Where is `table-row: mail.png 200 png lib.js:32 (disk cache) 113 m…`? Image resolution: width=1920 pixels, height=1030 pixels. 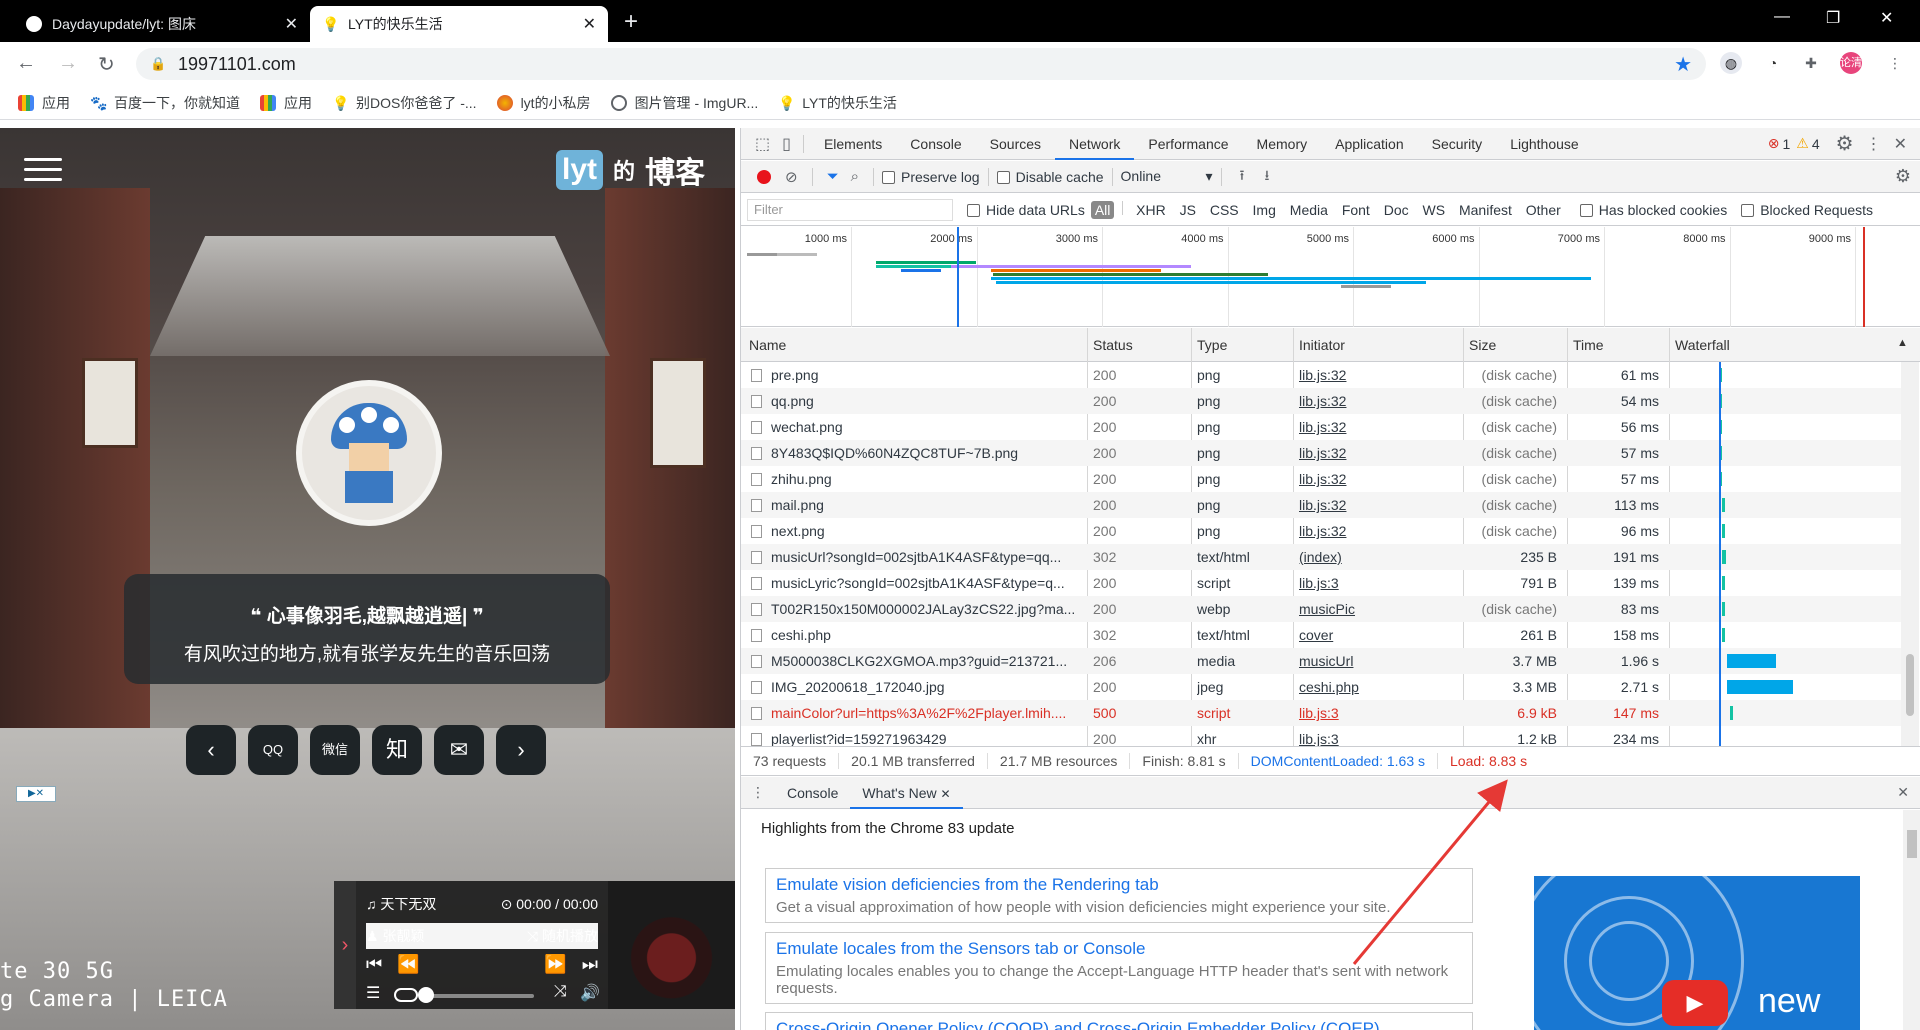
table-row: mail.png 200 png lib.js:32 (disk cache) 113 m… is located at coordinates (1321, 505).